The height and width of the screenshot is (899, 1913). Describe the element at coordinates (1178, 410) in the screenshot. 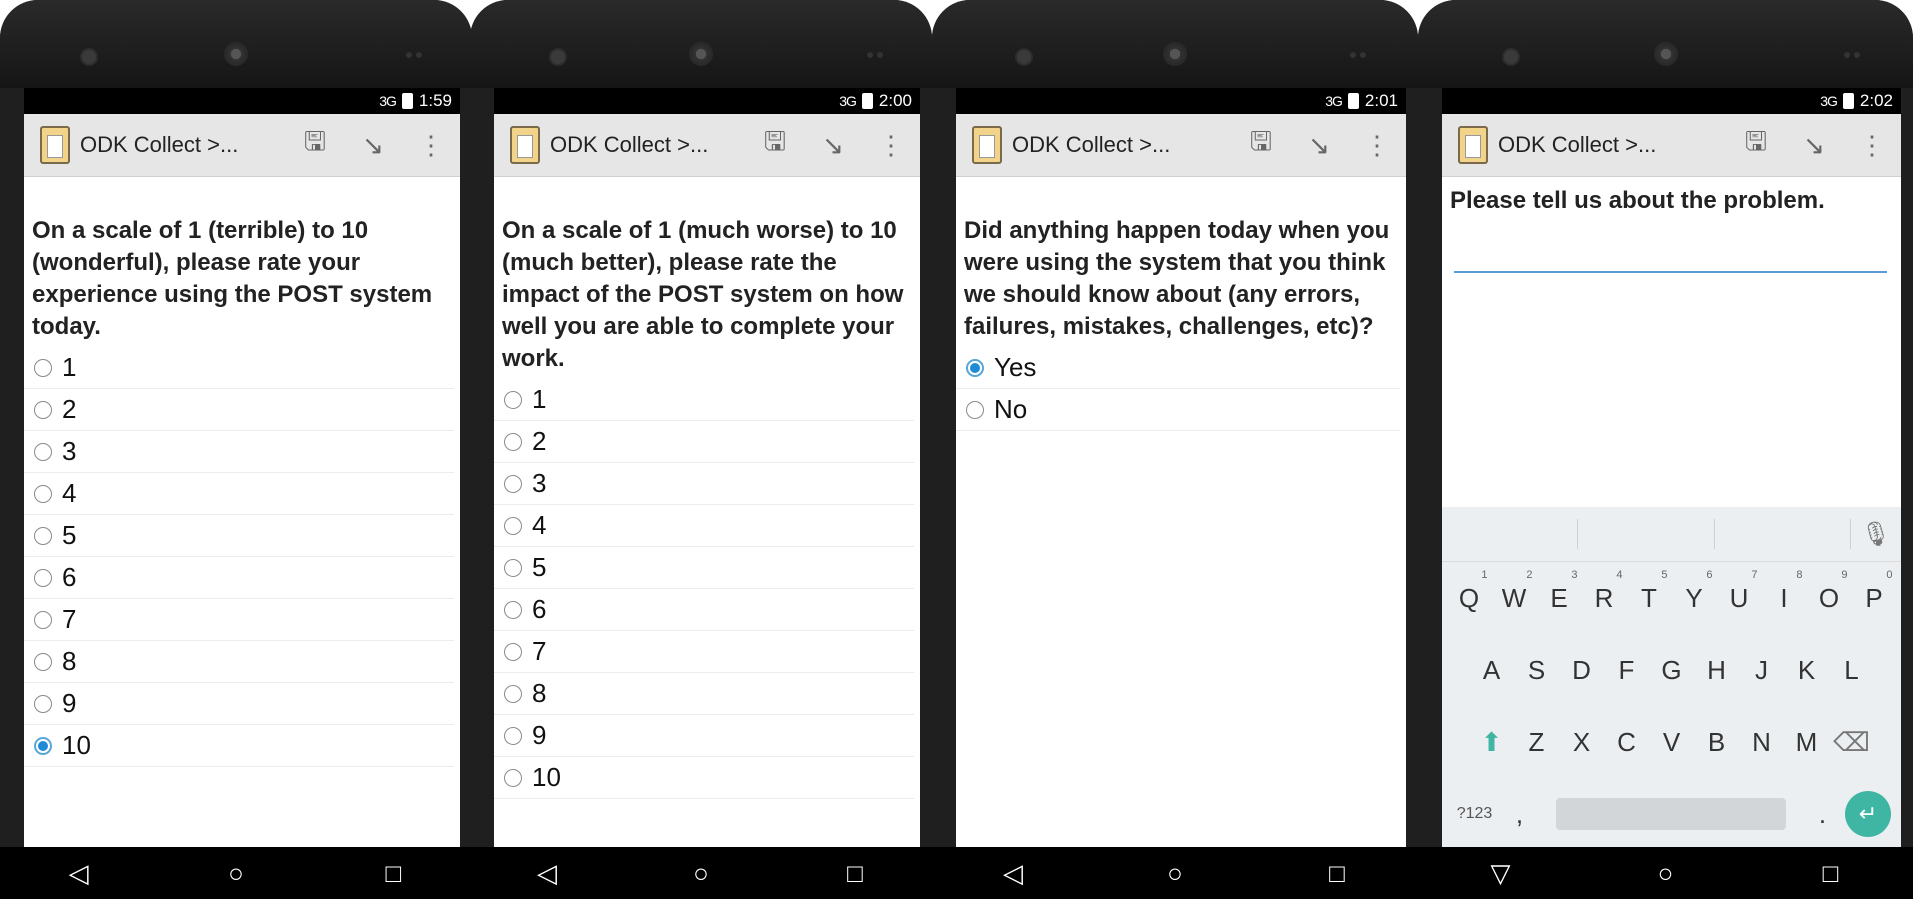

I see `radio-option: No` at that location.